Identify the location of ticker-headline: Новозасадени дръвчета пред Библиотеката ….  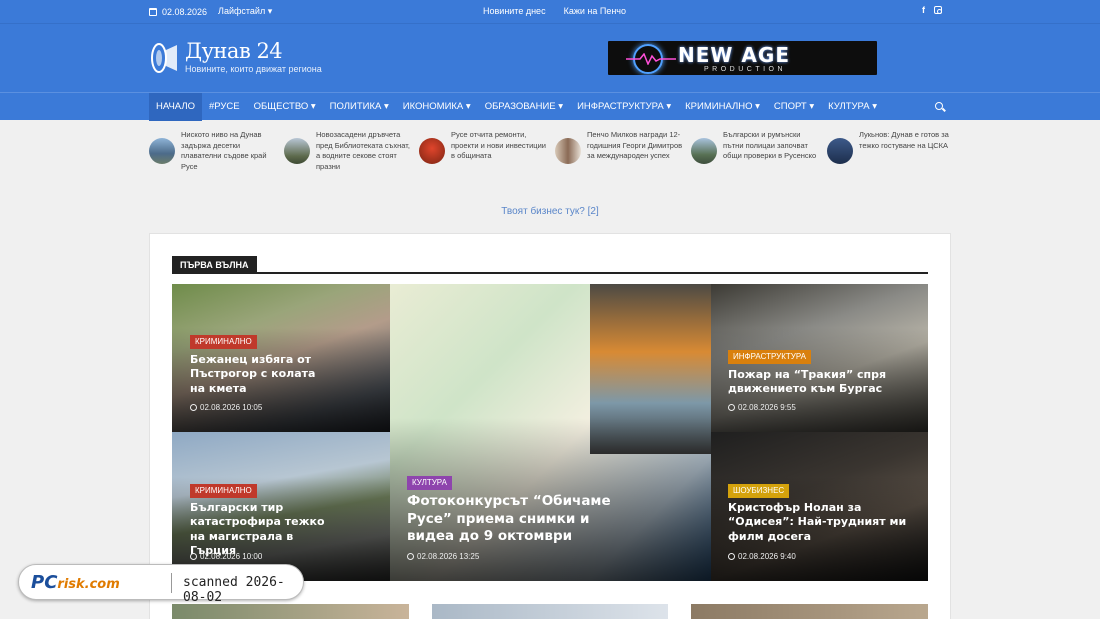
(366, 151).